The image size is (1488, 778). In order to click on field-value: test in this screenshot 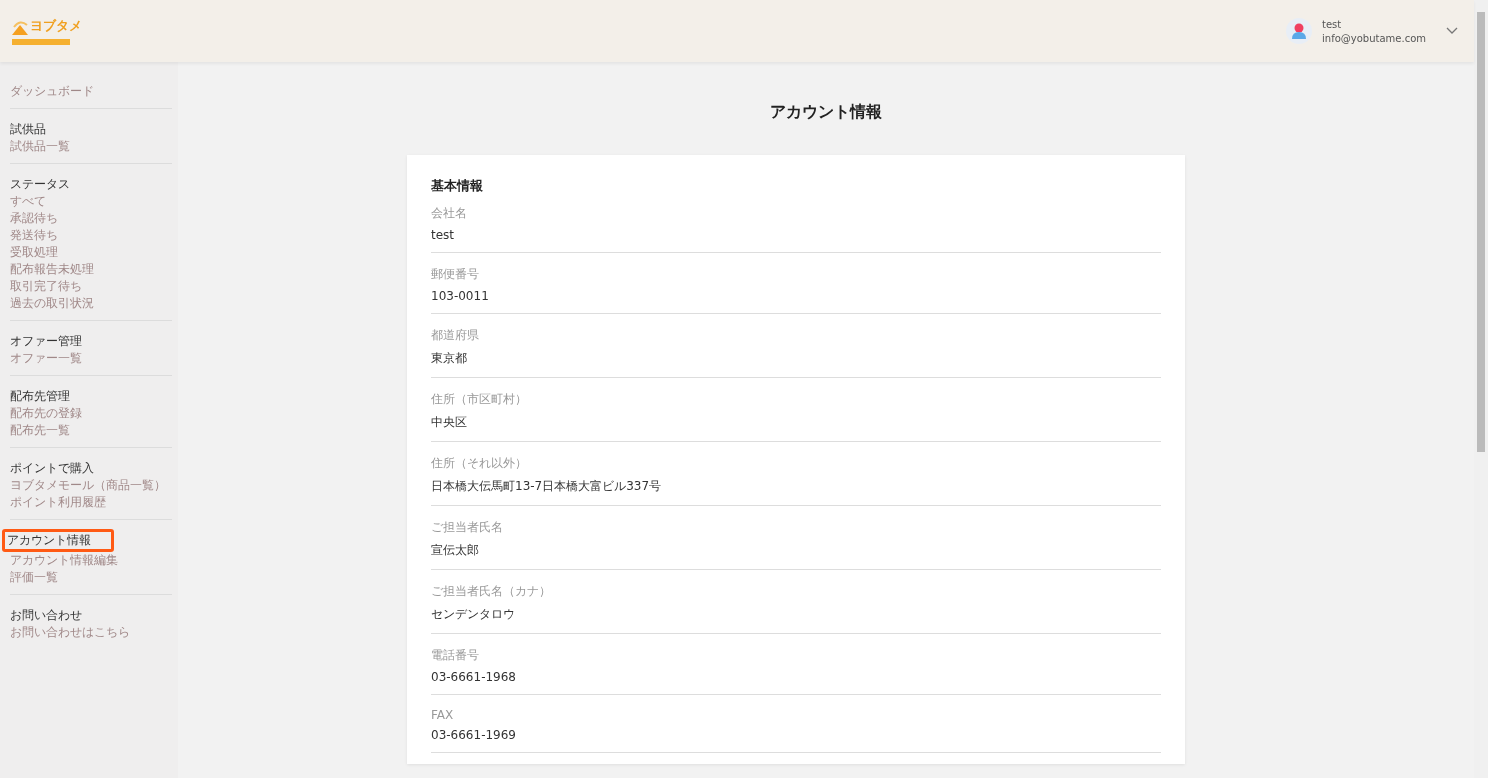, I will do `click(443, 235)`.